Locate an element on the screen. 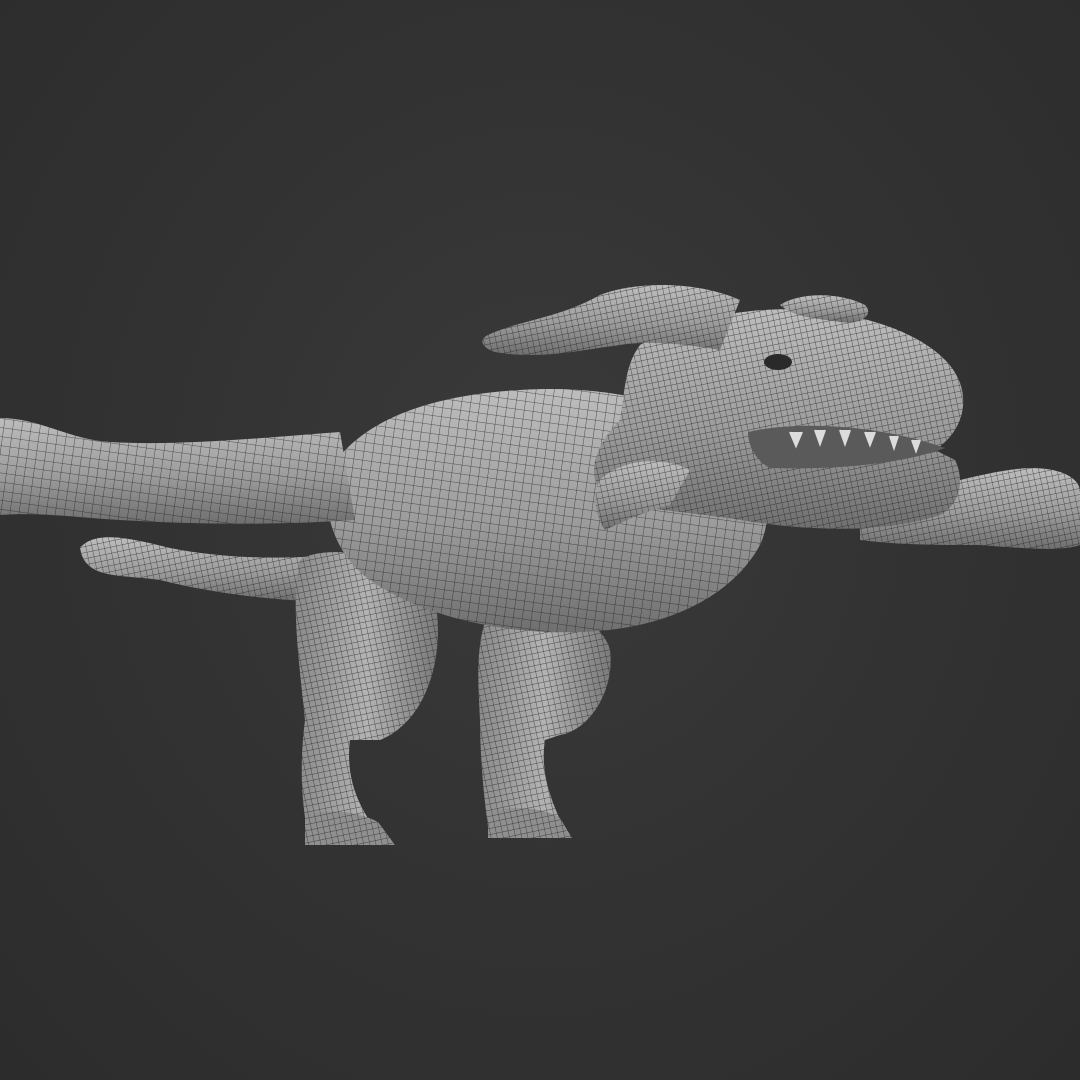 This screenshot has height=1080, width=1080. hind-leg-right is located at coordinates (544, 720).